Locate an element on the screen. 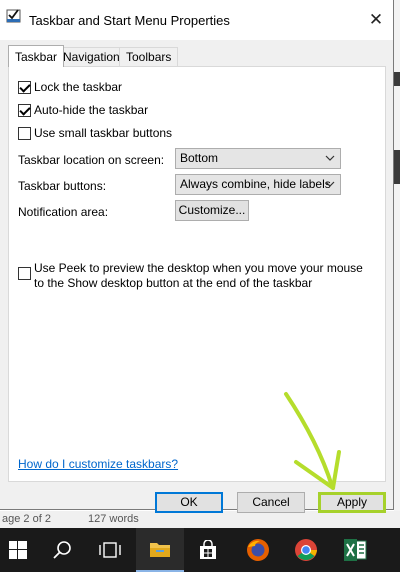 This screenshot has width=400, height=572. tab-taskbar: Taskbar is located at coordinates (36, 56).